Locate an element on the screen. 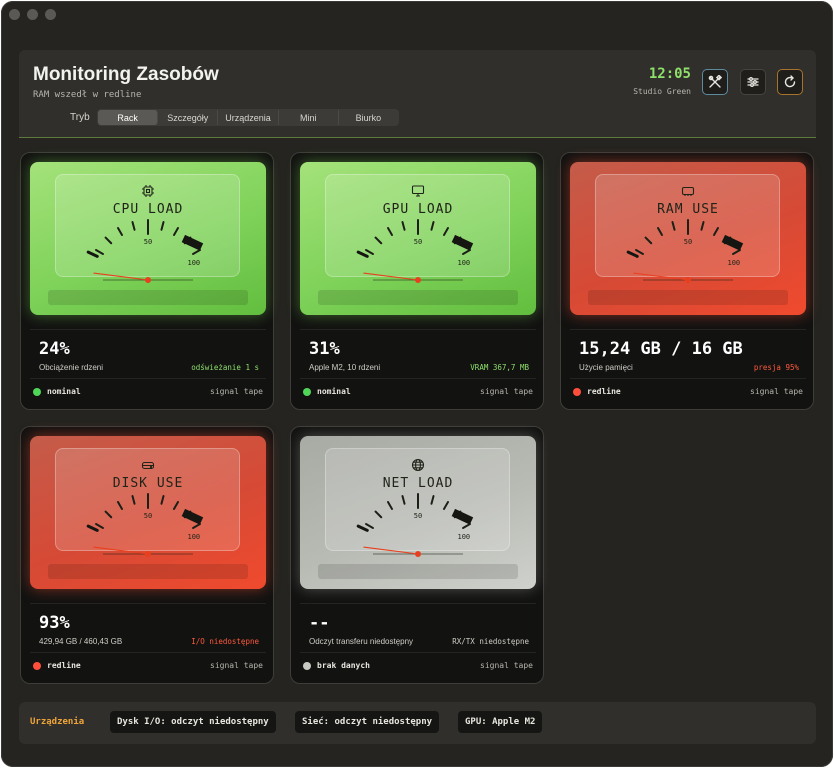 Image resolution: width=834 pixels, height=768 pixels. mode-label: Tryb is located at coordinates (80, 117).